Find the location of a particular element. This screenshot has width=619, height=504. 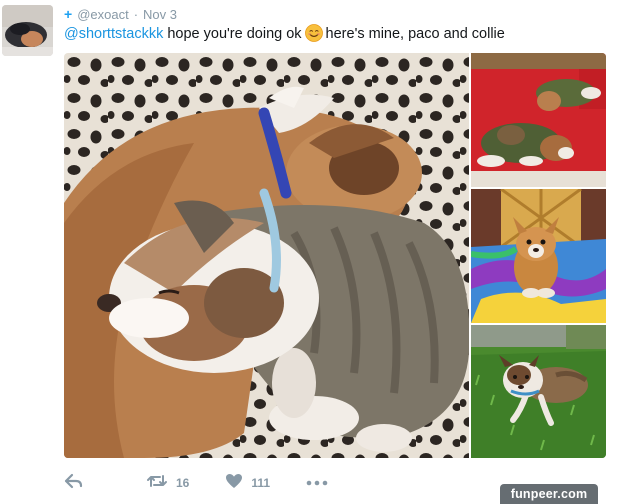

more-dots-icon is located at coordinates (317, 483).